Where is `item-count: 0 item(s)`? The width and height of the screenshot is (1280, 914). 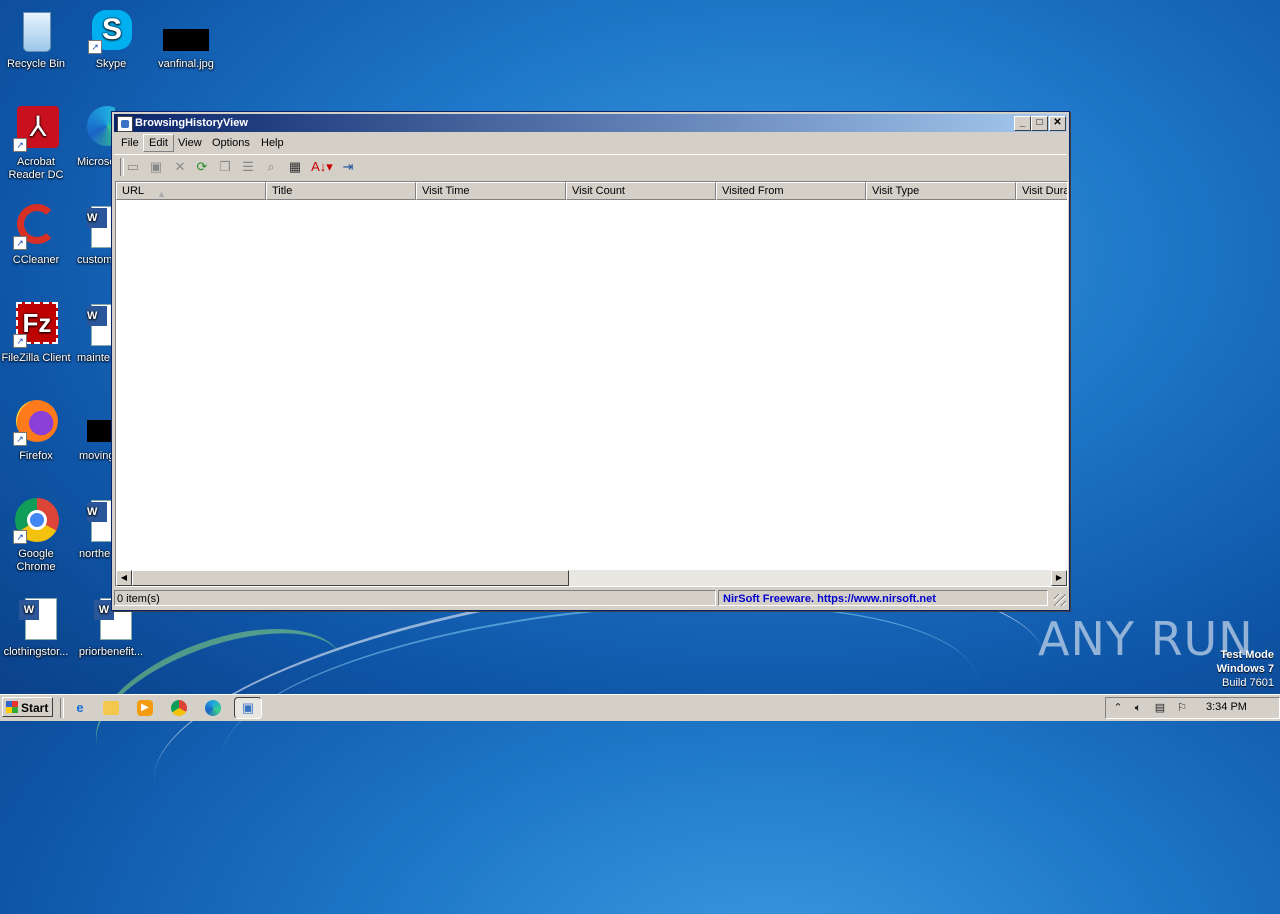
item-count: 0 item(s) is located at coordinates (415, 598).